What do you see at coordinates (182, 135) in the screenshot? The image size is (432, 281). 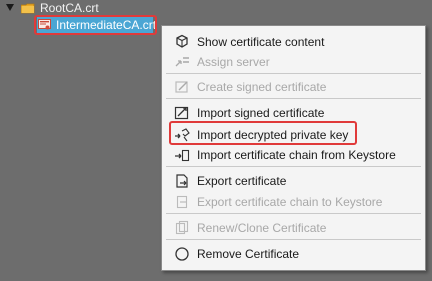 I see `import-private-key-icon` at bounding box center [182, 135].